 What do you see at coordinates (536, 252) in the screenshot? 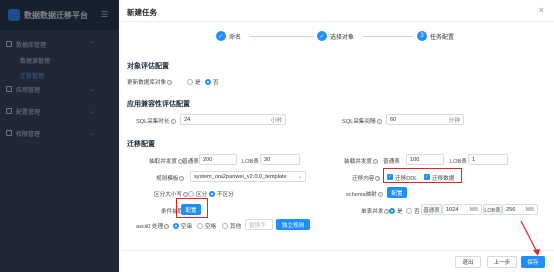
I see `arrow-head` at bounding box center [536, 252].